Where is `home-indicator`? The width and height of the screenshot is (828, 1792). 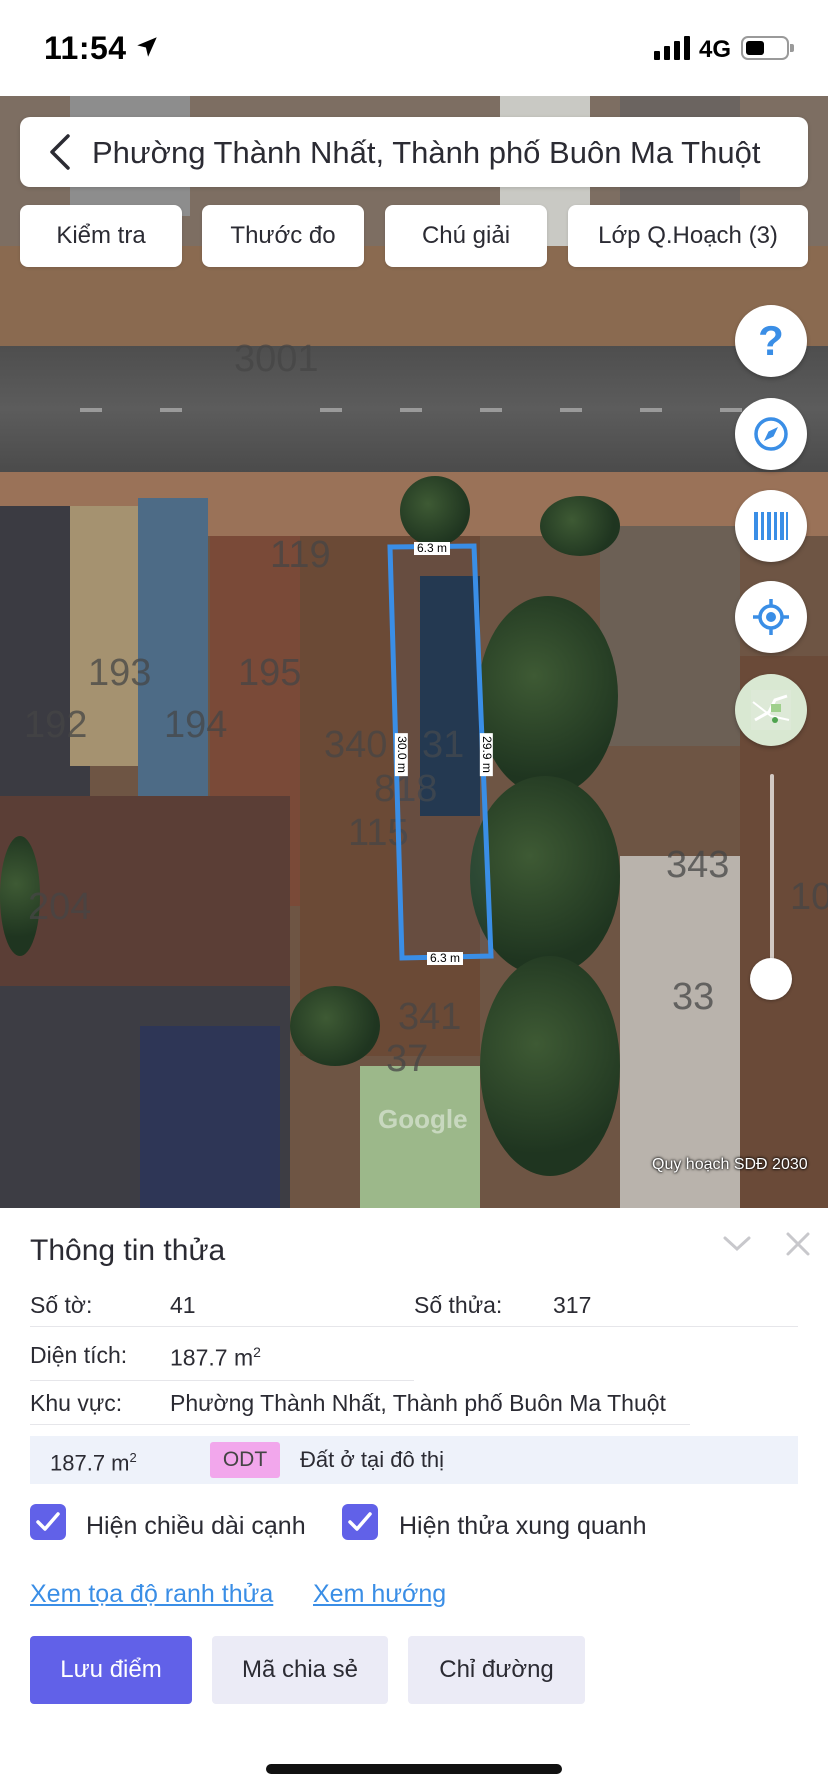
home-indicator is located at coordinates (414, 1769).